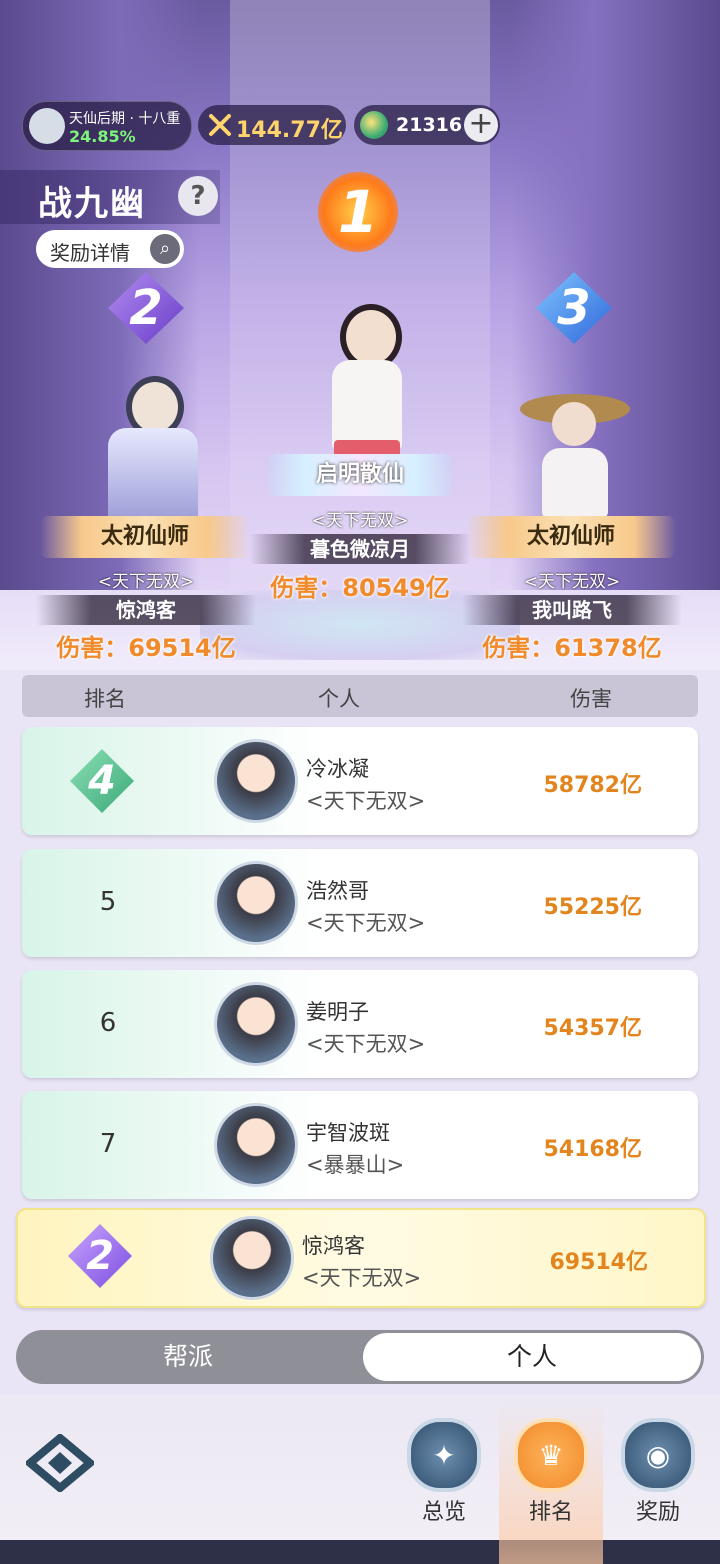 This screenshot has height=1564, width=720. I want to click on player-guild: <暴暴山>, so click(355, 1165).